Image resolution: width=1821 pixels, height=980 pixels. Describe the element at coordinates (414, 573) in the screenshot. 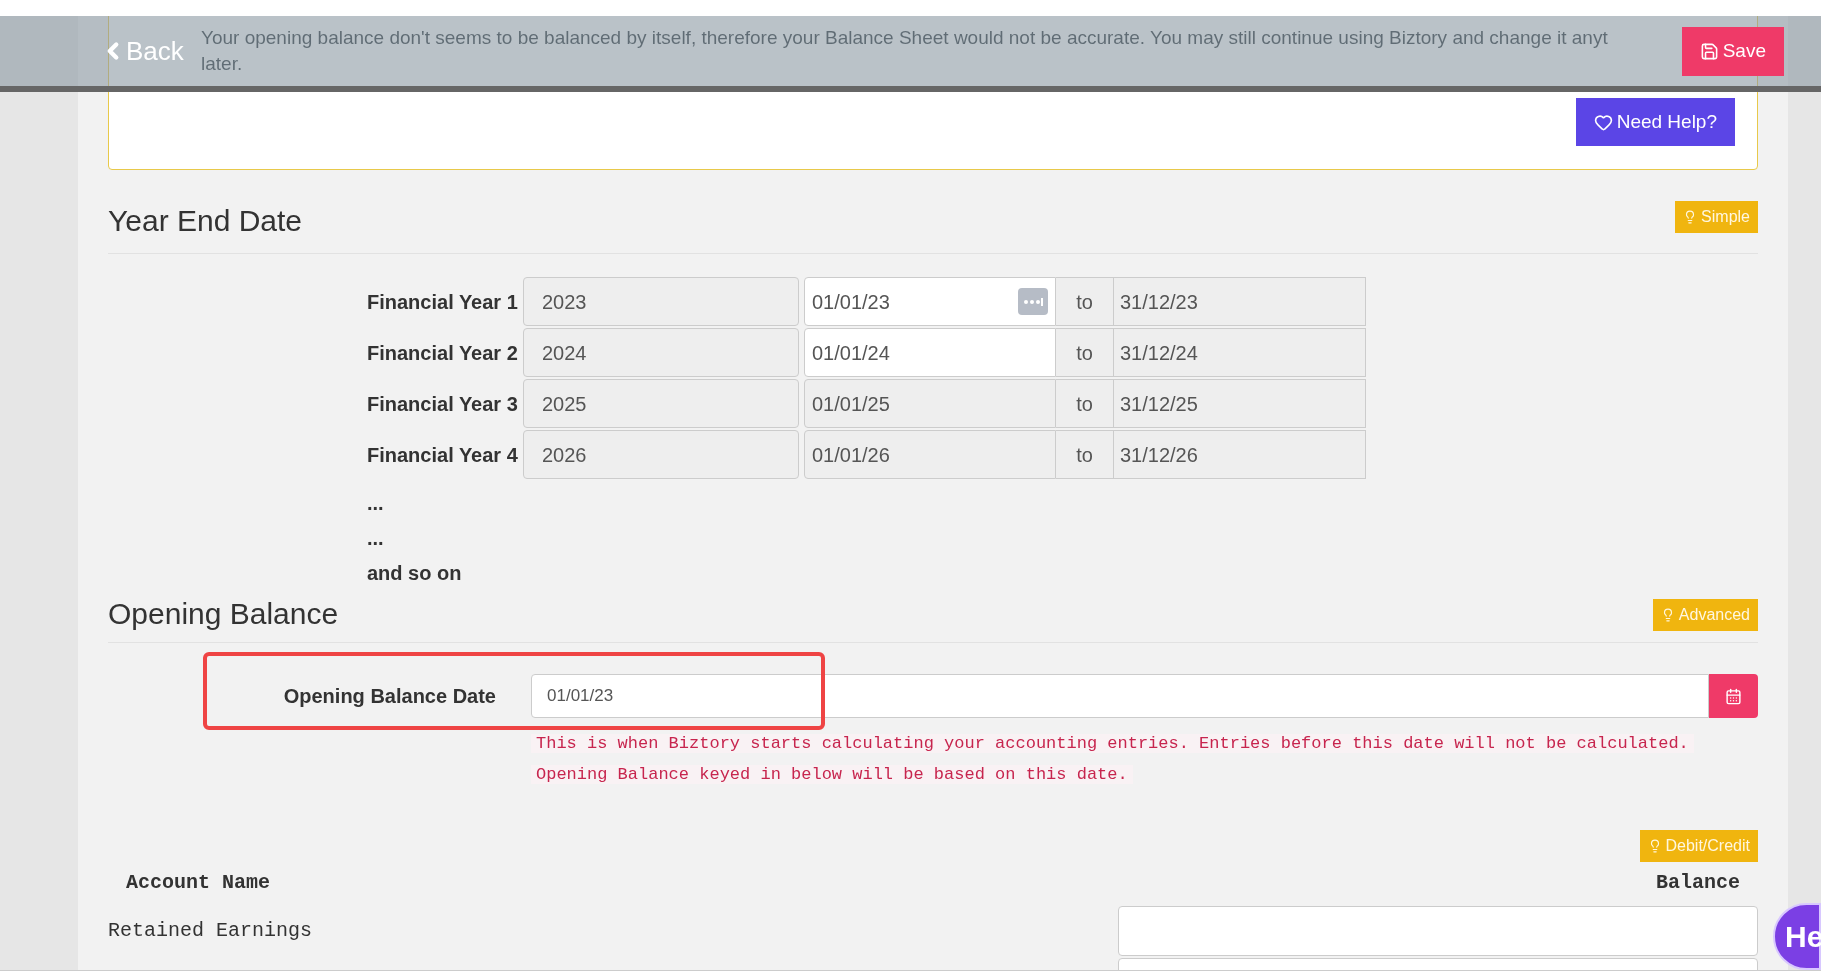

I see `note-text: and so on` at that location.